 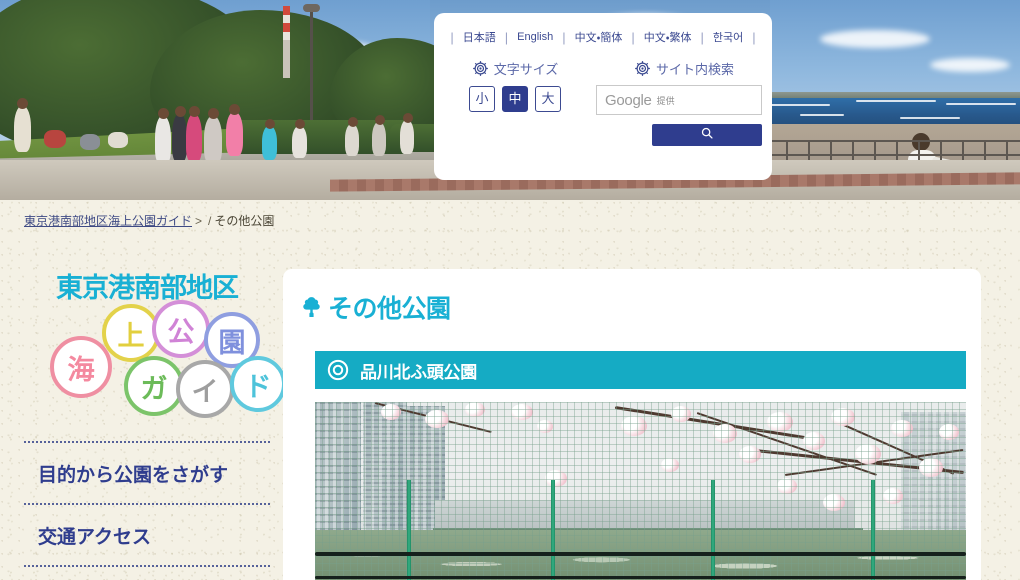 What do you see at coordinates (147, 535) in the screenshot?
I see `sidebar-item-access: 交通アクセス` at bounding box center [147, 535].